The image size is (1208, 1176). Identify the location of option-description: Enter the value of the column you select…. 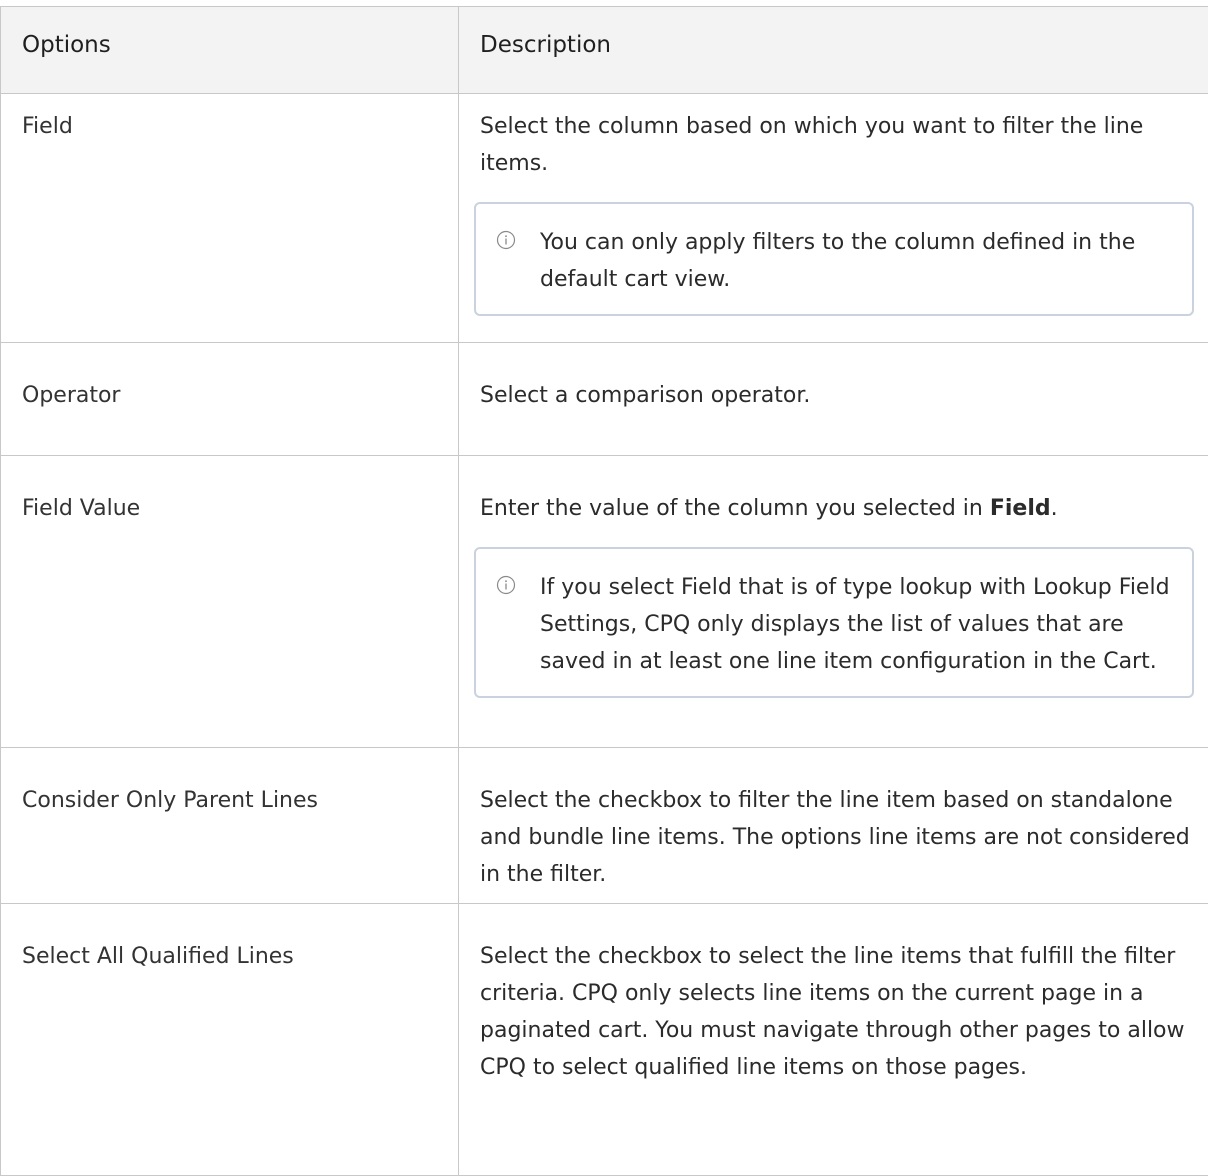
(839, 508).